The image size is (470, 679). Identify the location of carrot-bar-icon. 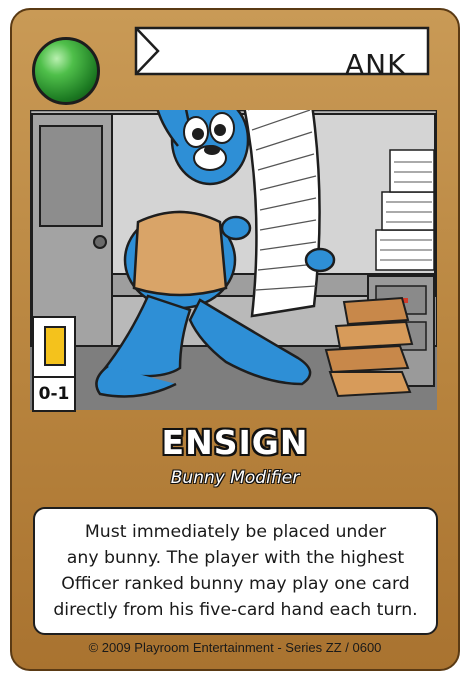
(55, 346).